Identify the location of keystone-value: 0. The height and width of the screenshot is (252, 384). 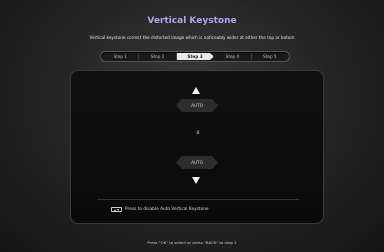
(198, 133).